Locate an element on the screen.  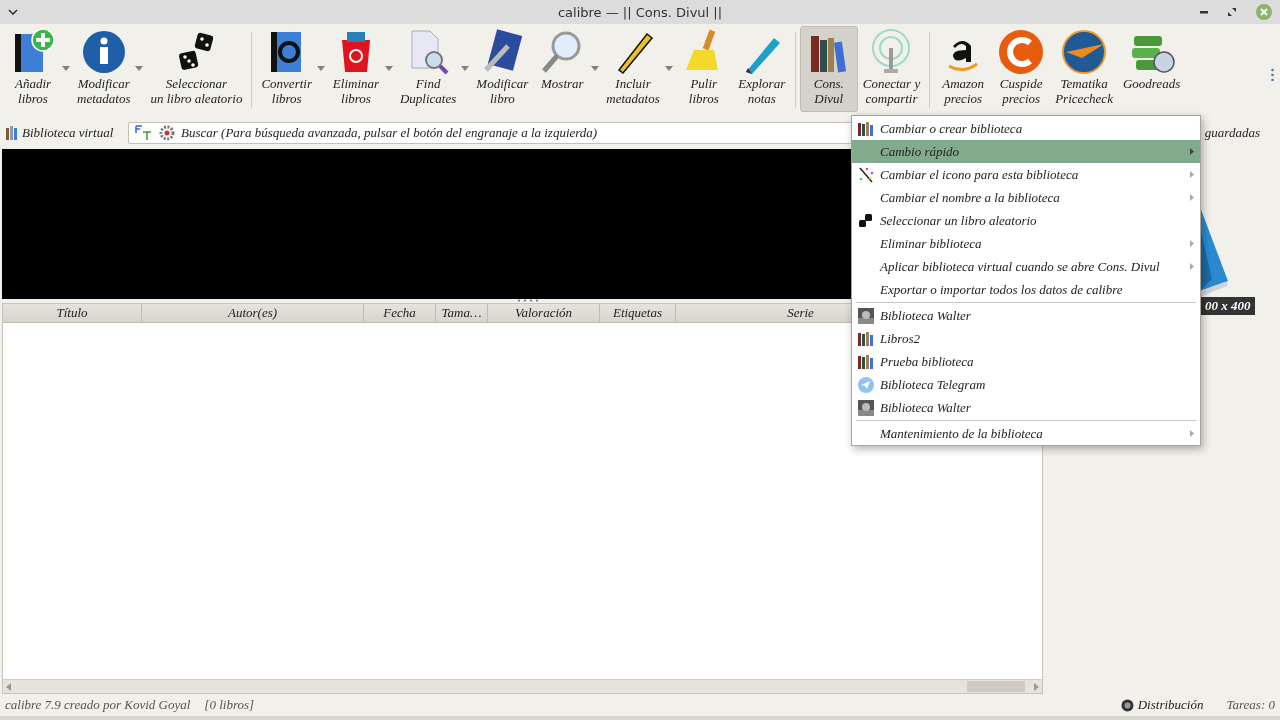
menu-item: Aplicar biblioteca virtual cuando se abre Cons. Divul is located at coordinates (1026, 266).